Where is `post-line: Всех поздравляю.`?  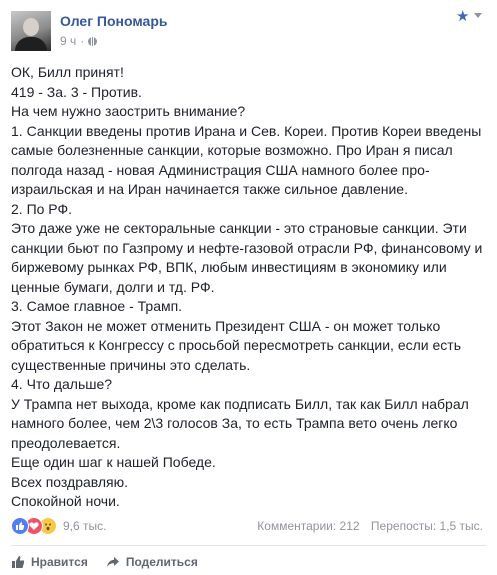 post-line: Всех поздравляю. is located at coordinates (70, 481).